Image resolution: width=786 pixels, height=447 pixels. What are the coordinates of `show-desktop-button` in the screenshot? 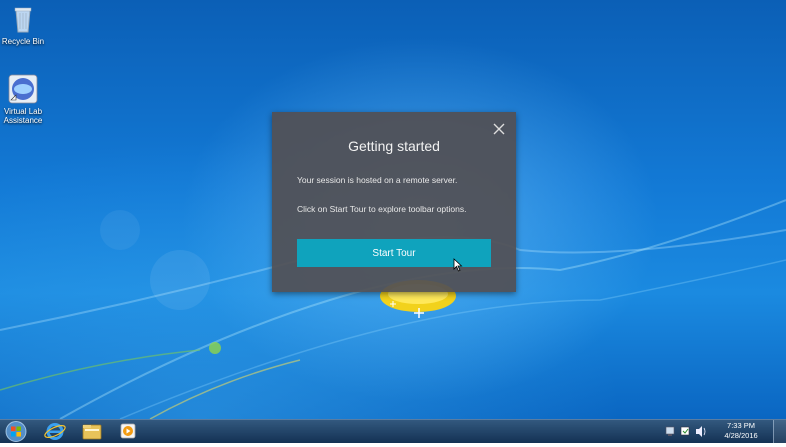 It's located at (779, 431).